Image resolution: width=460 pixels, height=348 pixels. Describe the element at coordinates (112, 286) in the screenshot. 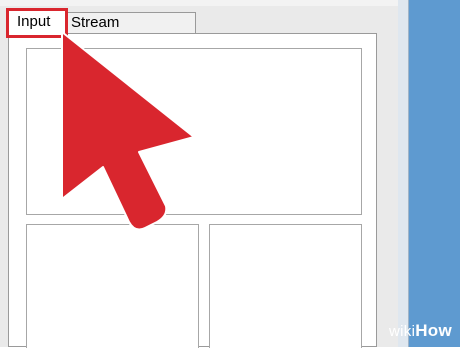

I see `bottom-left-panel` at that location.